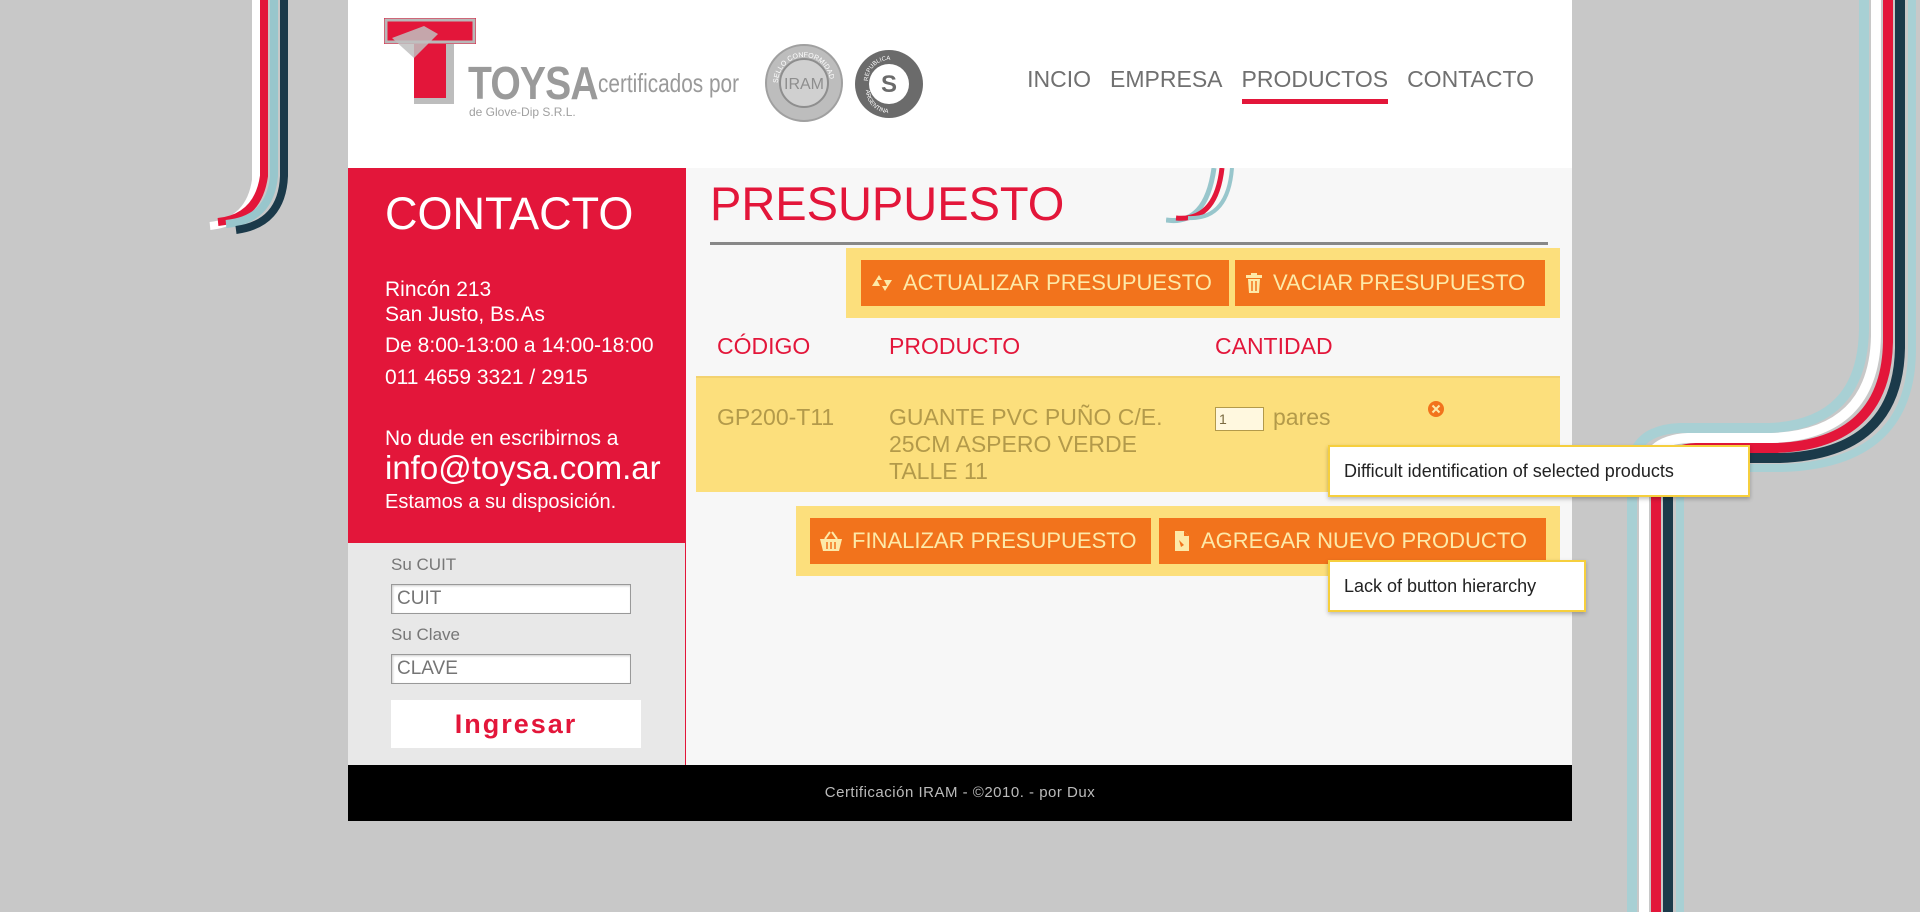  I want to click on finish-quote-button: FINALIZAR PRESUPUESTO, so click(980, 541).